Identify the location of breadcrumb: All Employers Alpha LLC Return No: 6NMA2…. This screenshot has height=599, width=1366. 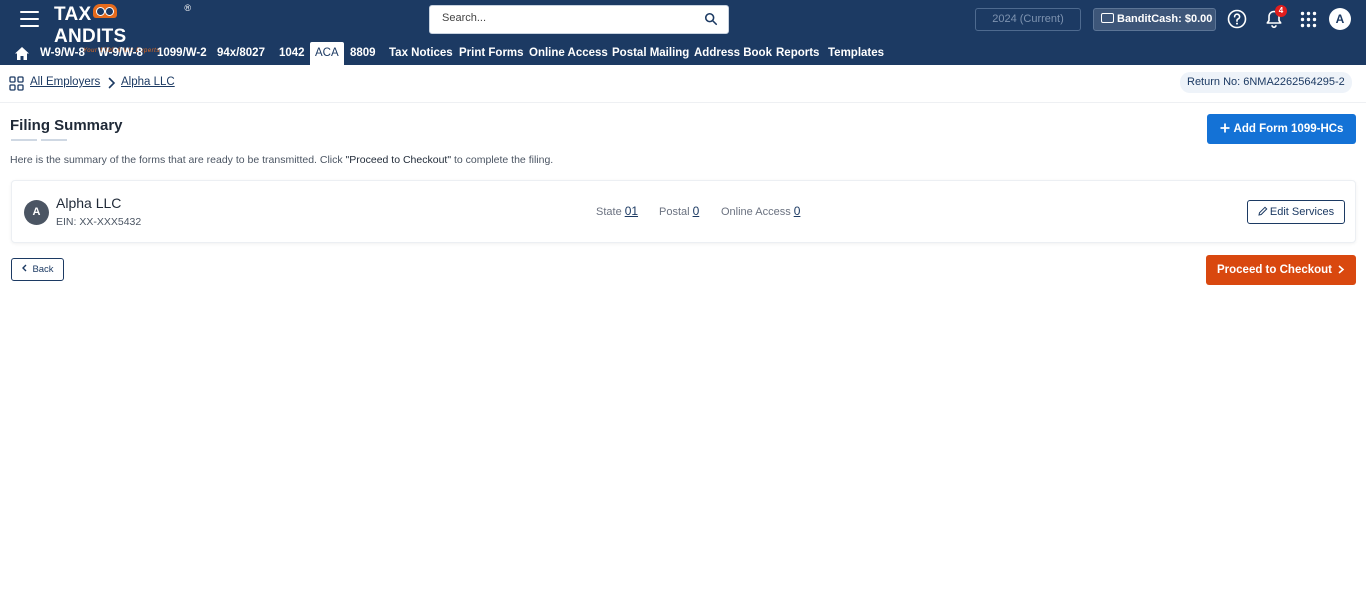
(683, 84).